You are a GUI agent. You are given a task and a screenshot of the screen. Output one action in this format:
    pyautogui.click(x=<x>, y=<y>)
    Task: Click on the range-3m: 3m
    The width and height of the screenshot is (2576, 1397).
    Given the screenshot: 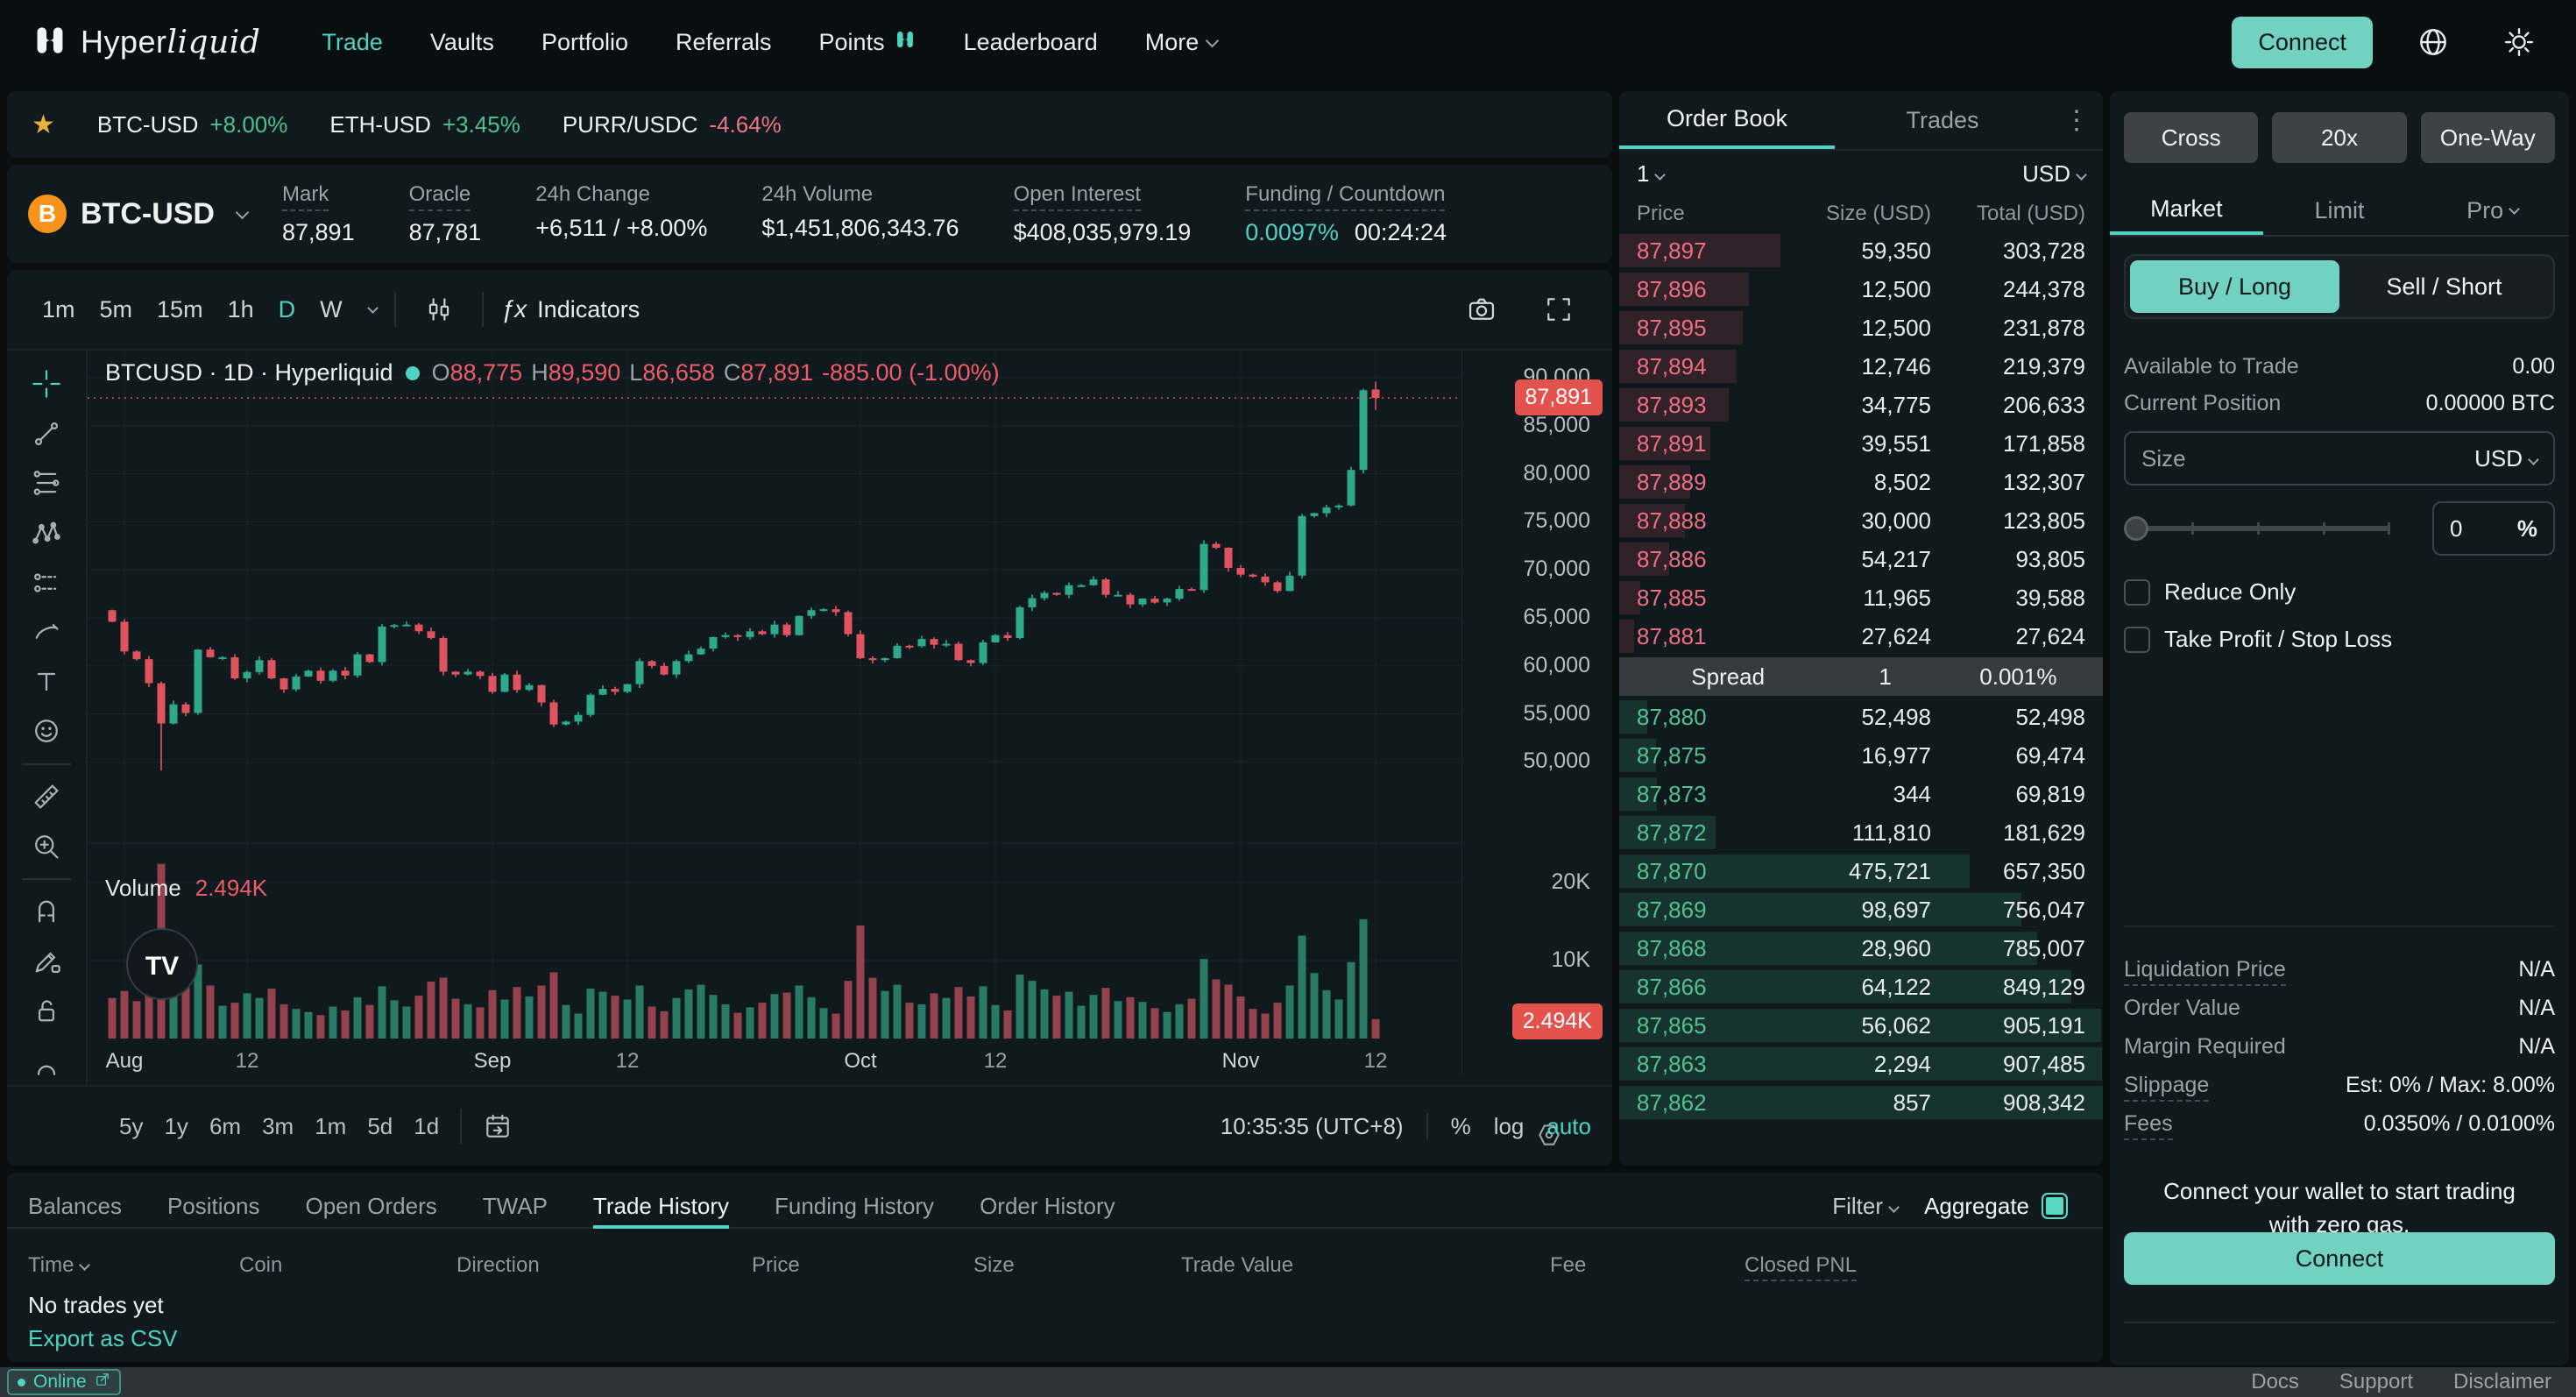 What is the action you would take?
    pyautogui.click(x=277, y=1126)
    